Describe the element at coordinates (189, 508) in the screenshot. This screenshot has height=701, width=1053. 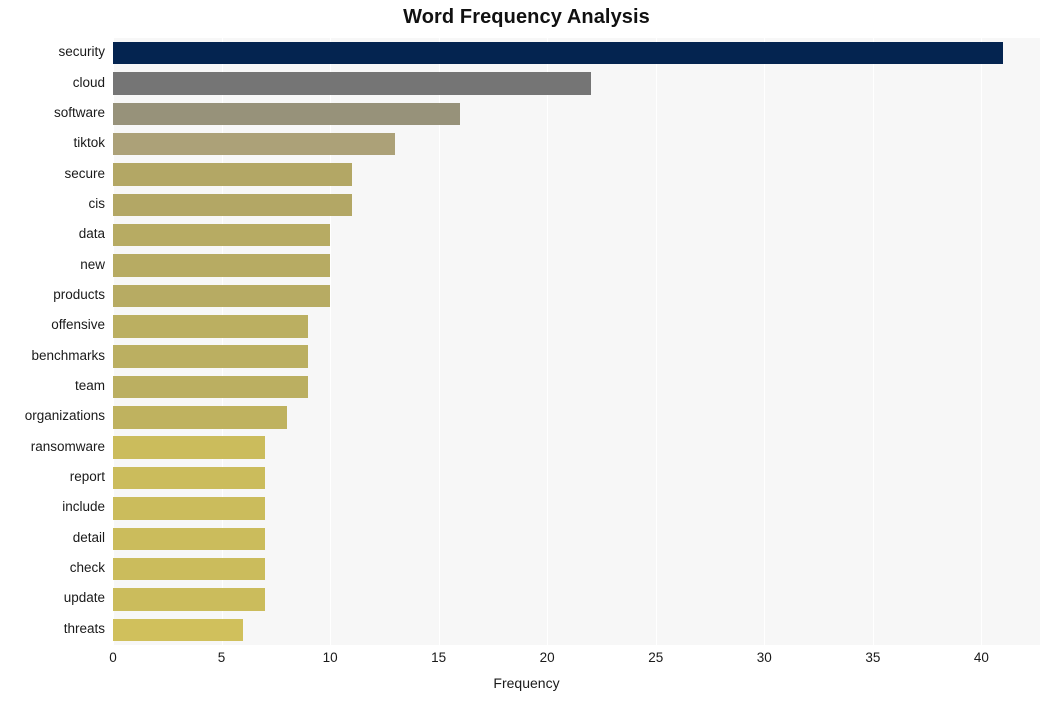
I see `bar-include` at that location.